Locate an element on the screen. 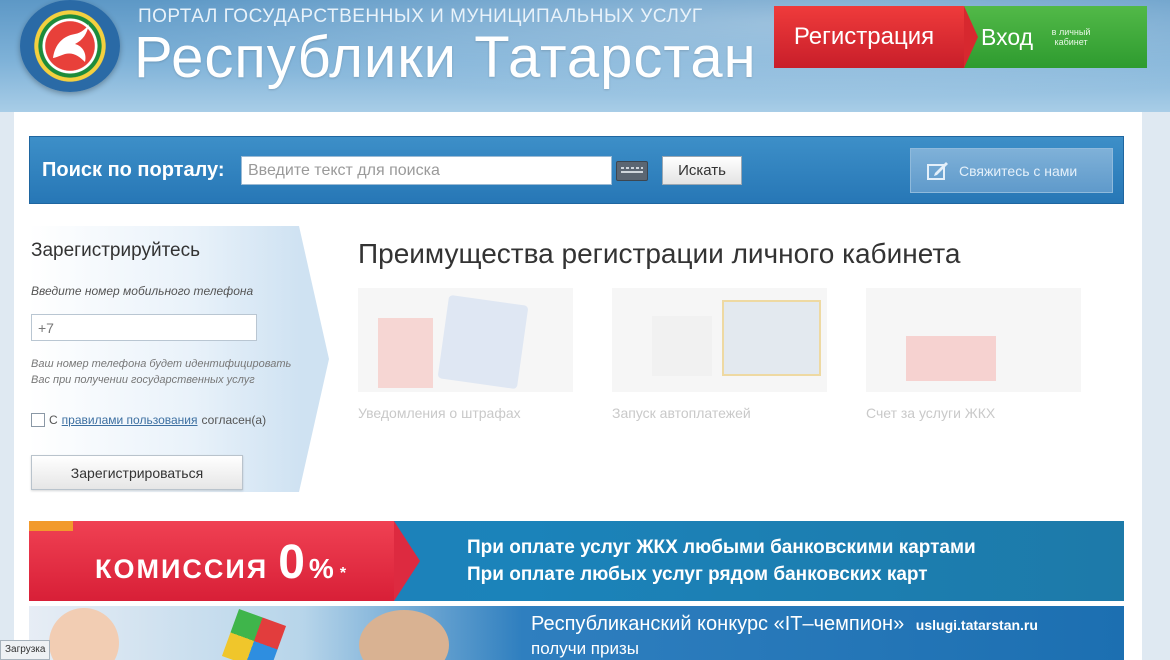 This screenshot has height=660, width=1170. tatarstan-emblem-logo is located at coordinates (70, 46).